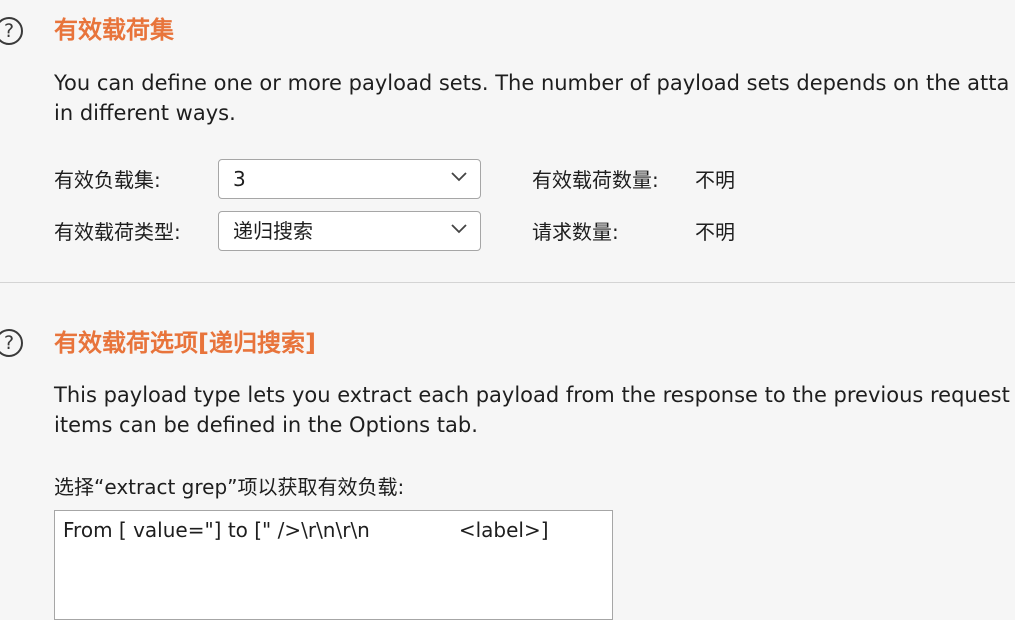 This screenshot has height=620, width=1015. What do you see at coordinates (229, 487) in the screenshot?
I see `select-grep-label: 选择“extract grep”项以获取有效负载:` at bounding box center [229, 487].